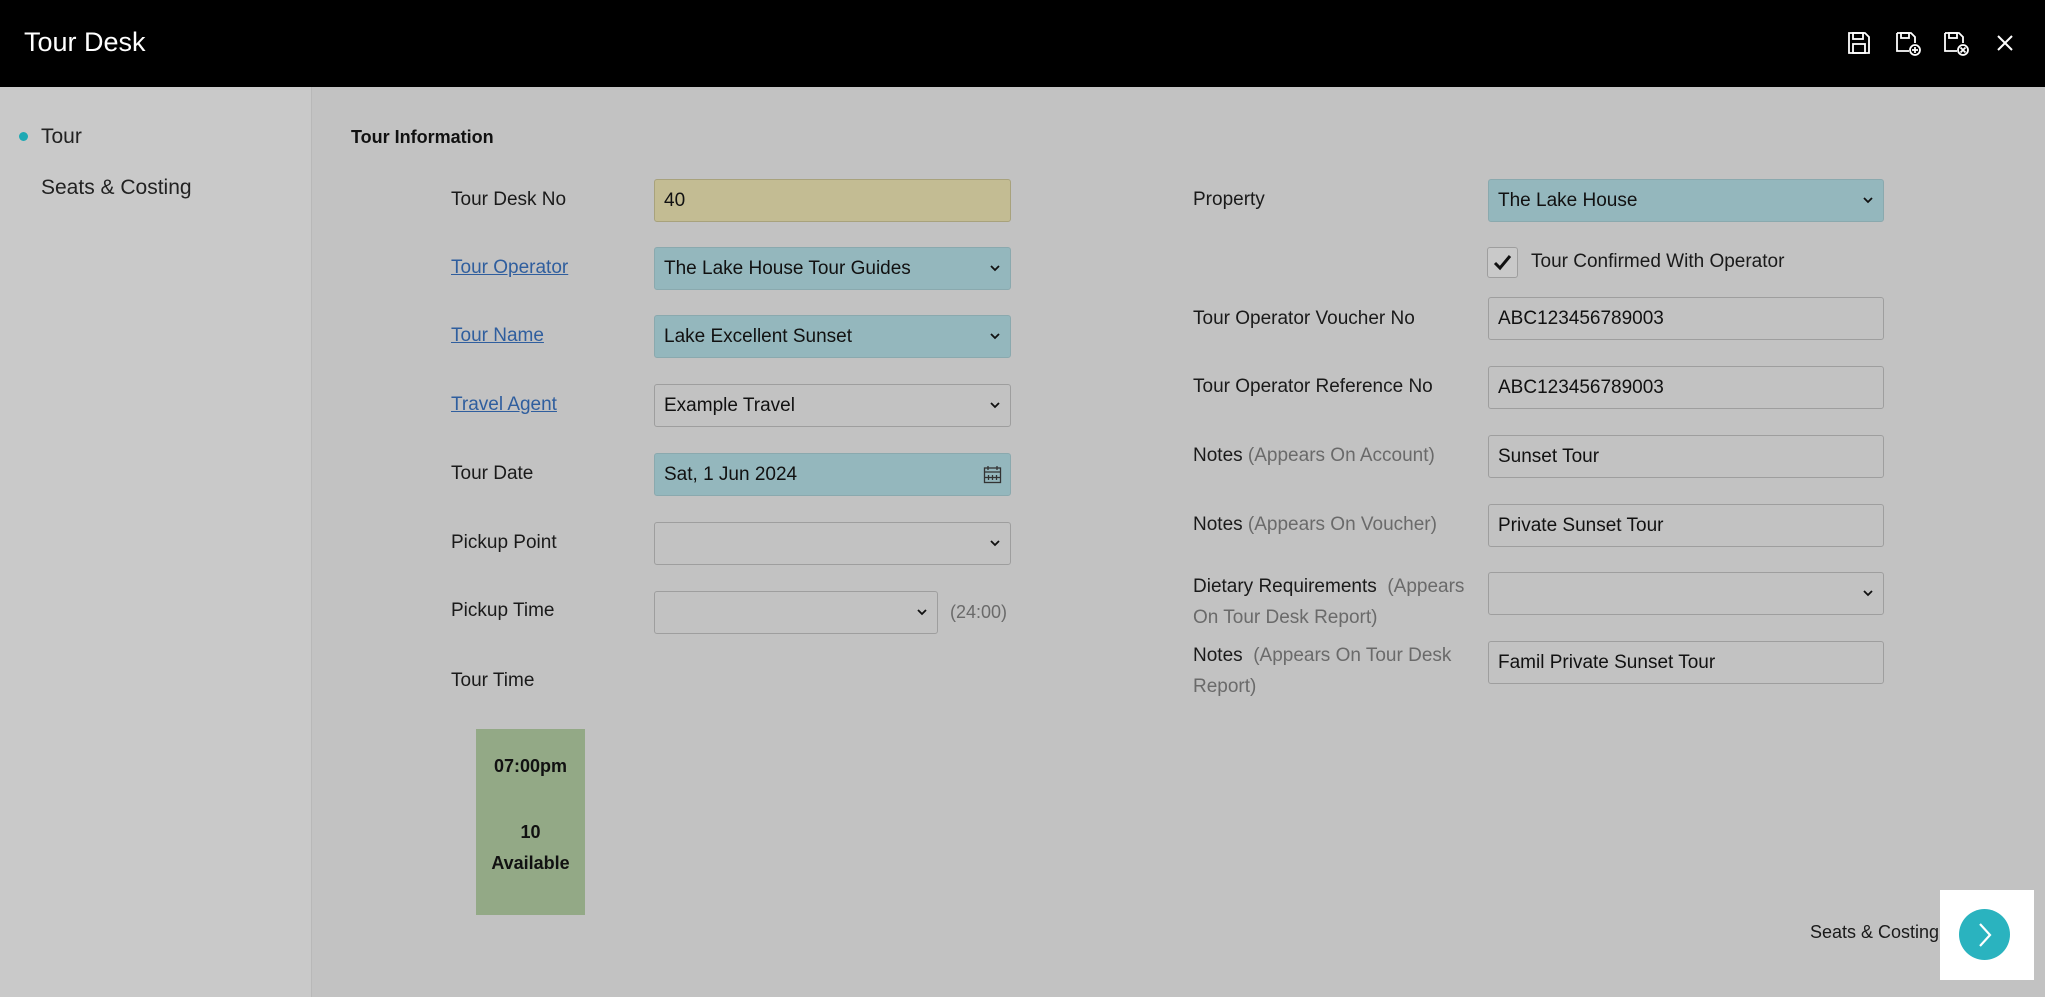  Describe the element at coordinates (1686, 200) in the screenshot. I see `property-select: The Lake House` at that location.